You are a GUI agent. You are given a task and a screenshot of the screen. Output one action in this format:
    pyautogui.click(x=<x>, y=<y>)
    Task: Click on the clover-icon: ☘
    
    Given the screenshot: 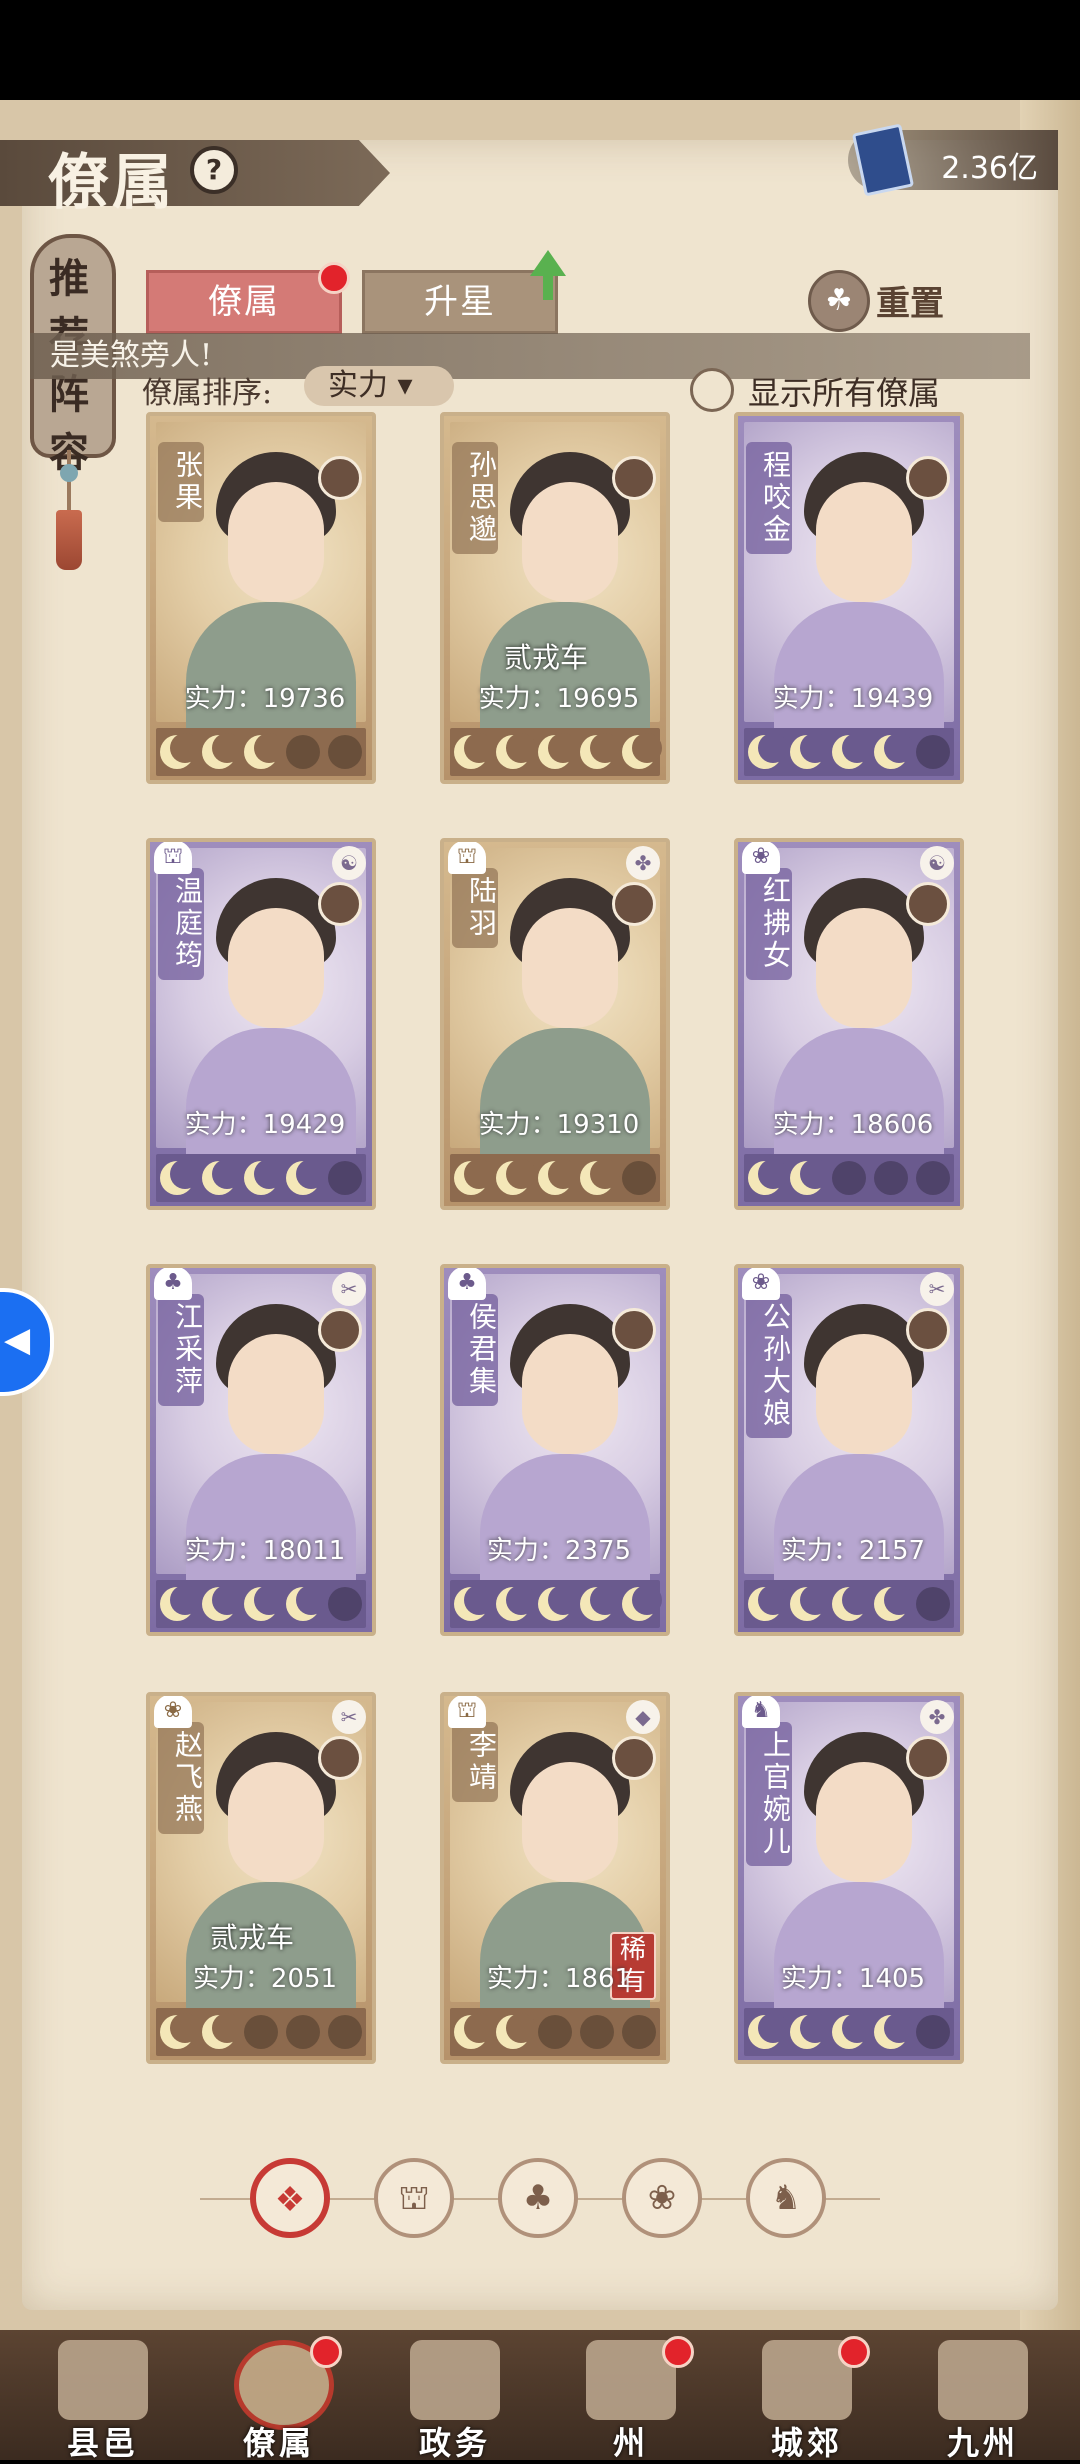 What is the action you would take?
    pyautogui.click(x=839, y=301)
    